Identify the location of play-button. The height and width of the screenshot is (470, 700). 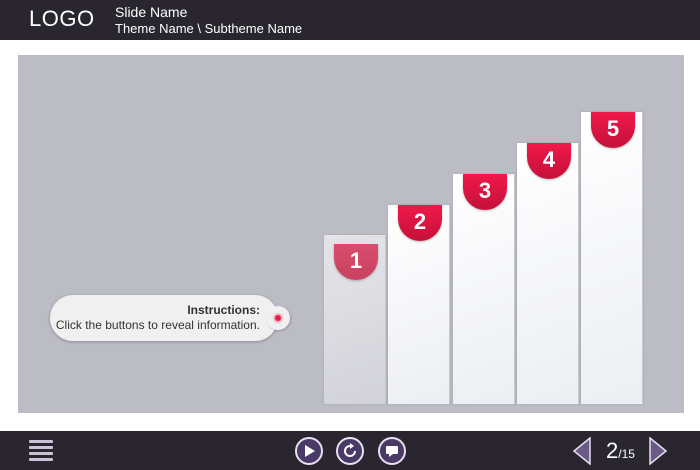
(309, 451).